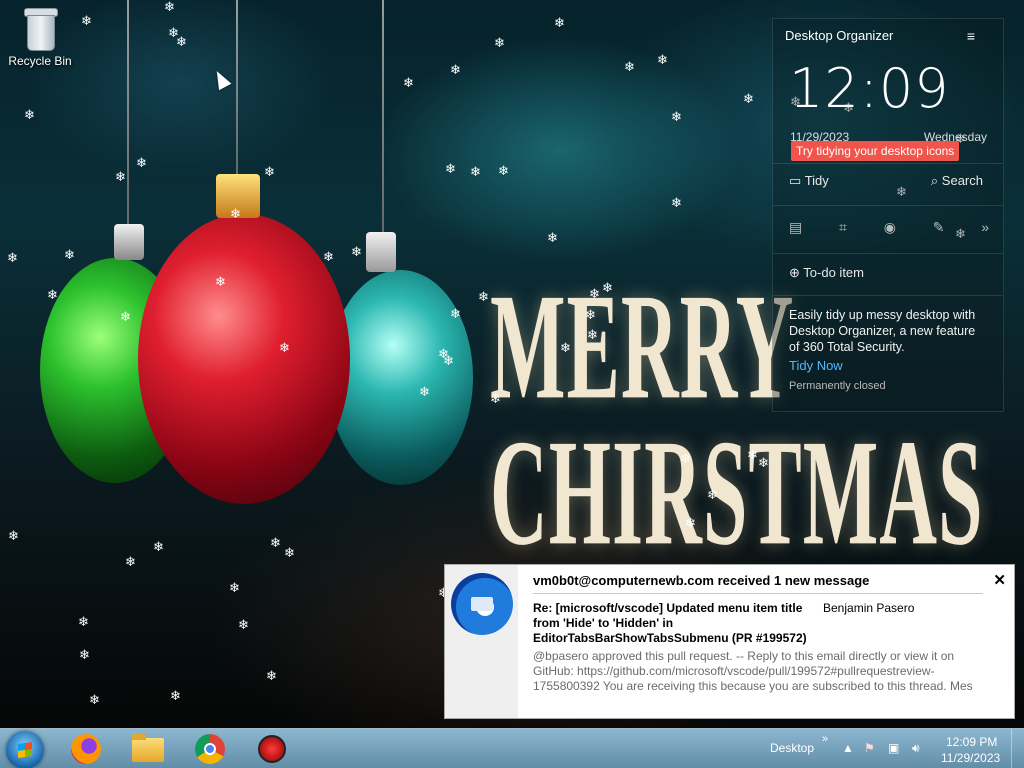  I want to click on recycle-bin-shortcut: Recycle Bin, so click(40, 37).